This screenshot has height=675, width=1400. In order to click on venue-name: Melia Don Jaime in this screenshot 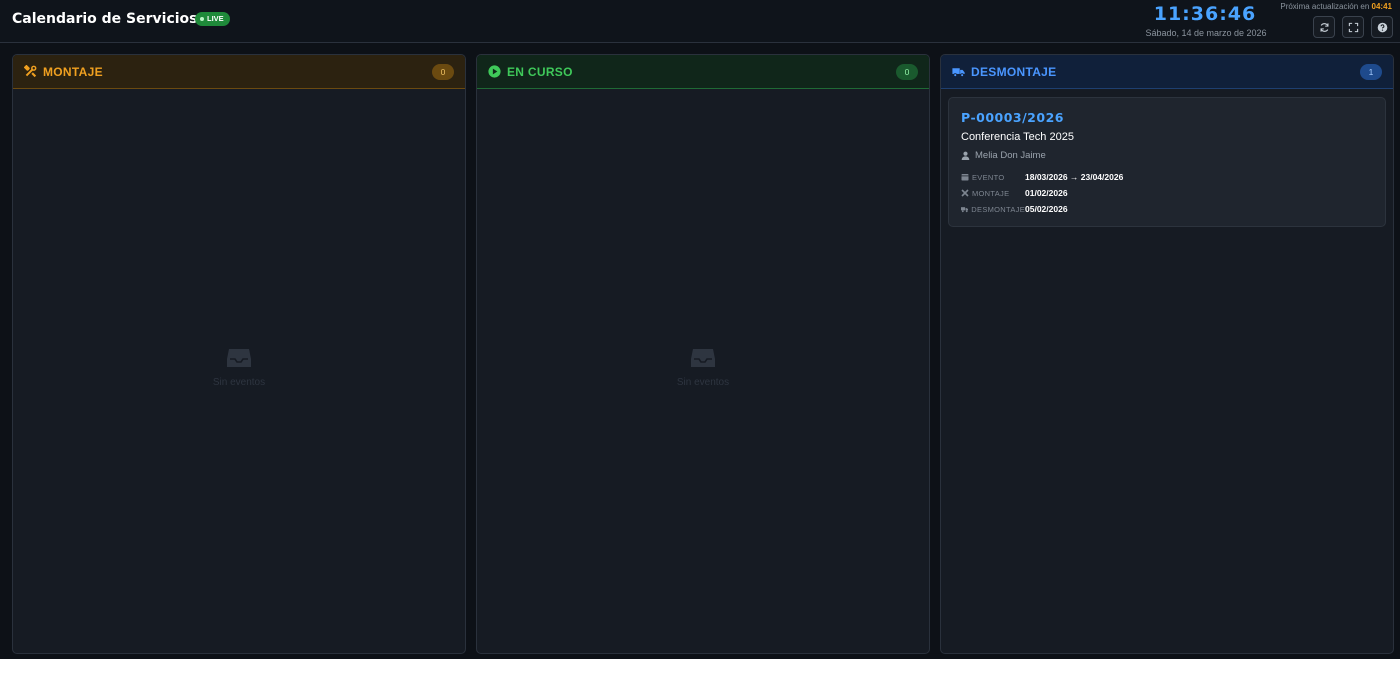, I will do `click(1010, 155)`.